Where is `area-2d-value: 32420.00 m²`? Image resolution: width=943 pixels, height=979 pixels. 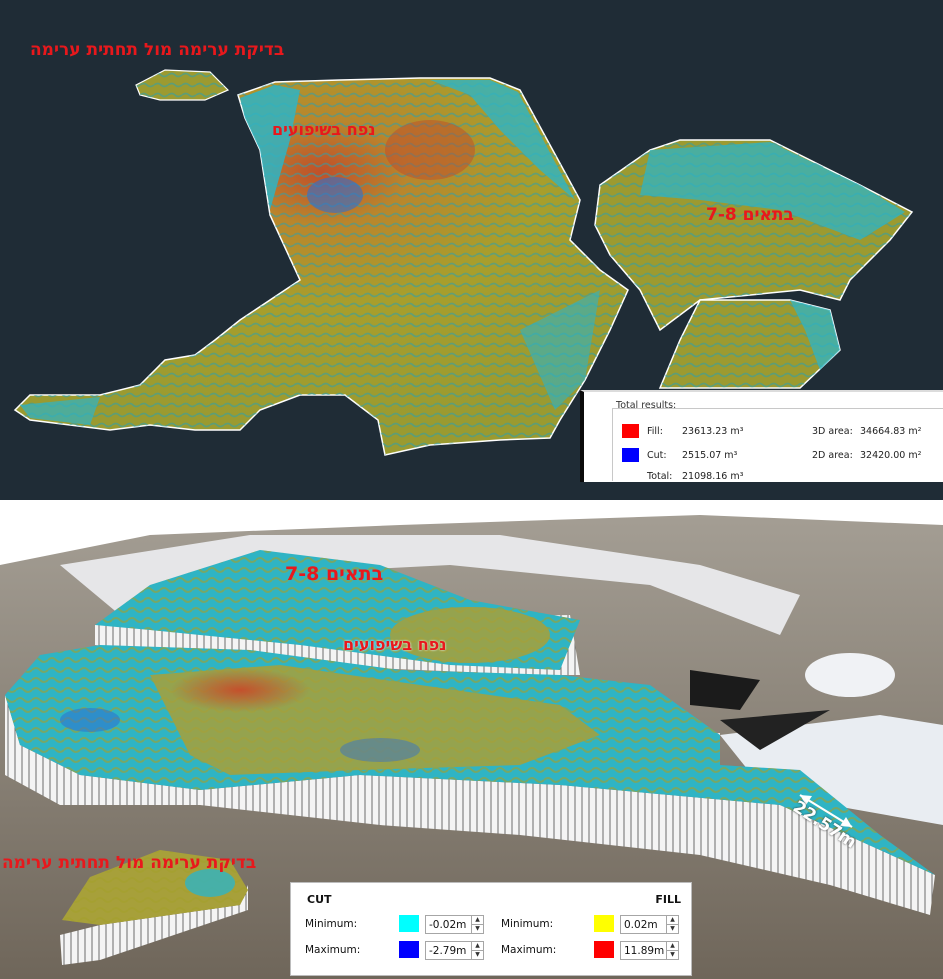 area-2d-value: 32420.00 m² is located at coordinates (891, 455).